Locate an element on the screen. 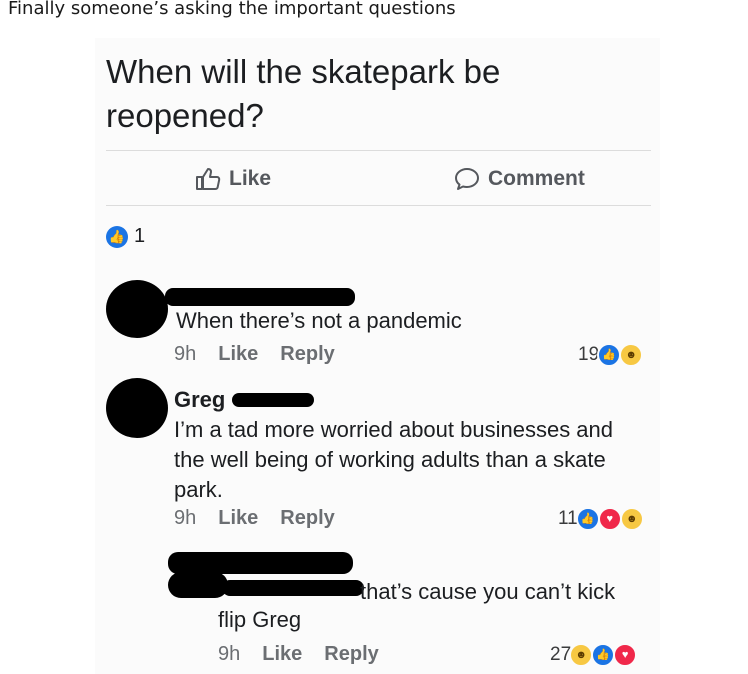 The height and width of the screenshot is (674, 748). reaction-count: 1 is located at coordinates (140, 236).